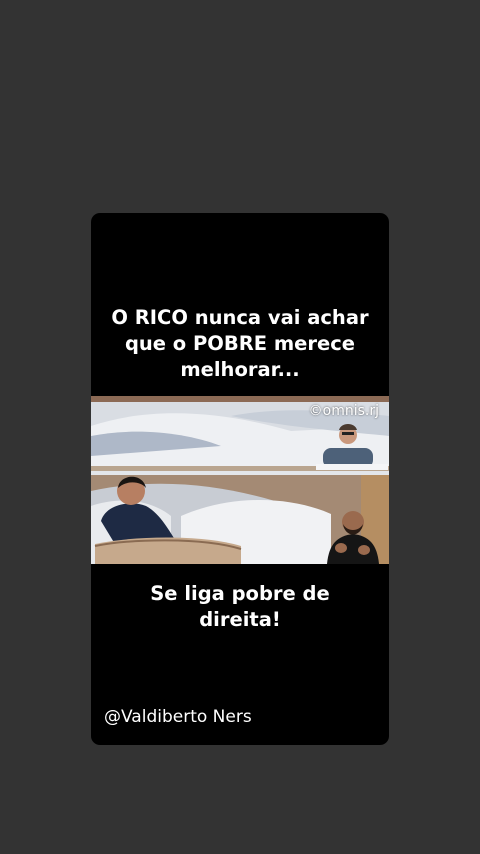 This screenshot has width=480, height=854. Describe the element at coordinates (178, 717) in the screenshot. I see `author-handle: @Valdiberto Ners` at that location.